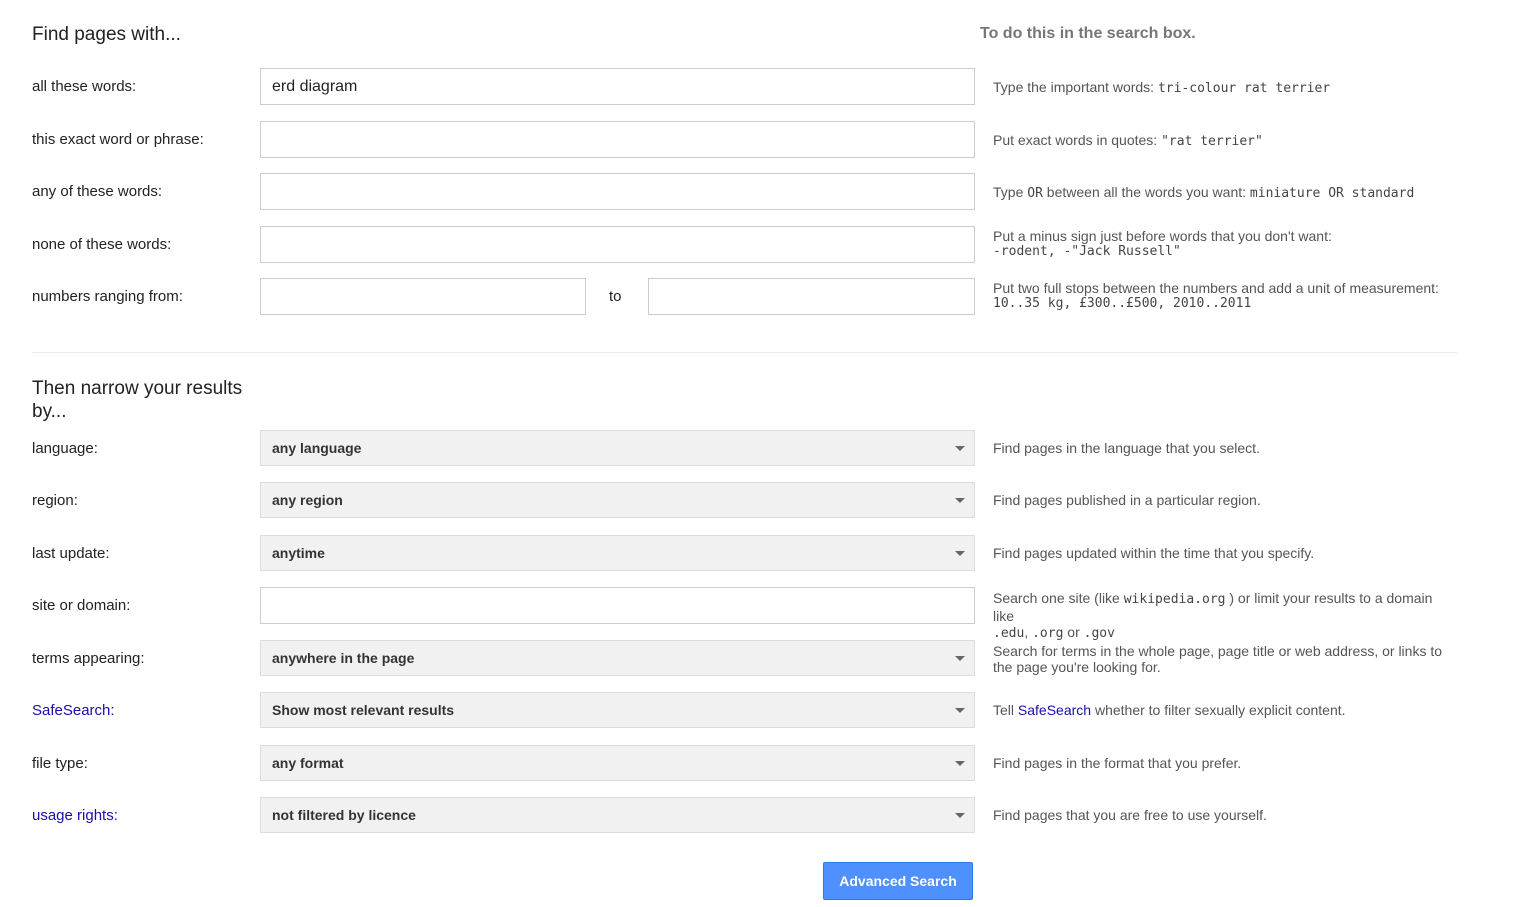  I want to click on advanced-search-button: Advanced Search, so click(898, 881).